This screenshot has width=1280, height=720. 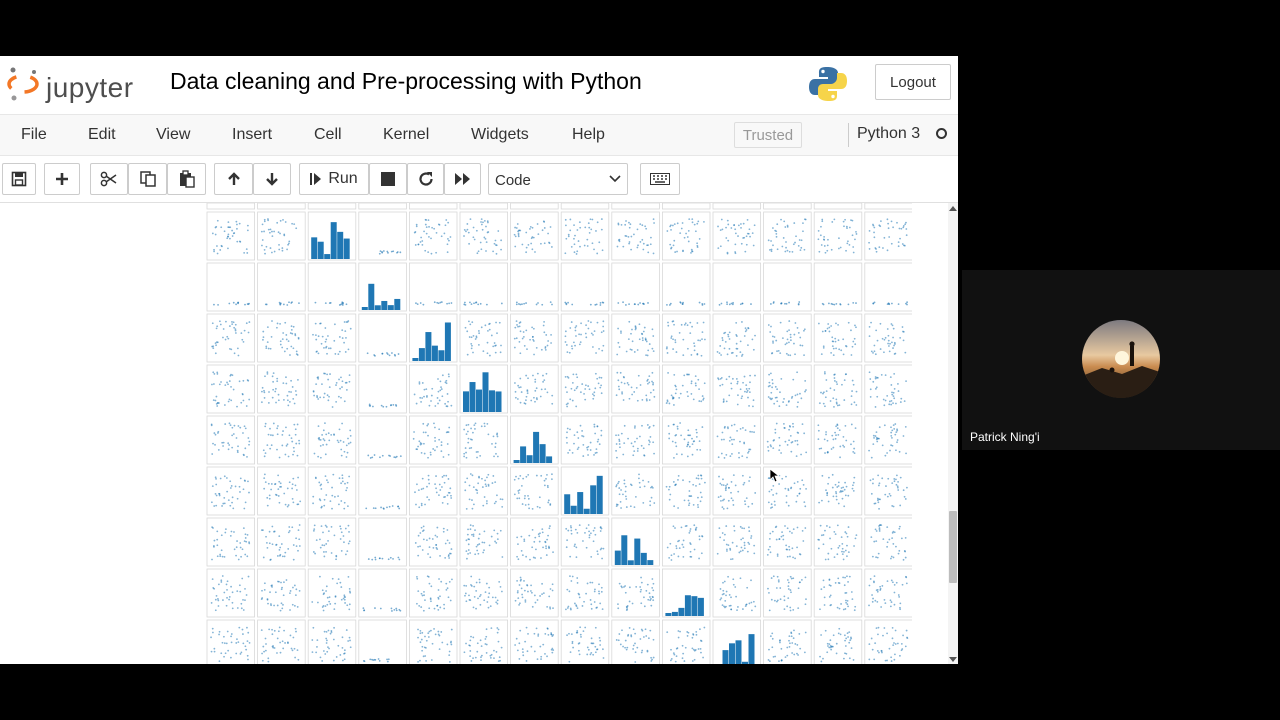 I want to click on run-button: Run, so click(x=334, y=179).